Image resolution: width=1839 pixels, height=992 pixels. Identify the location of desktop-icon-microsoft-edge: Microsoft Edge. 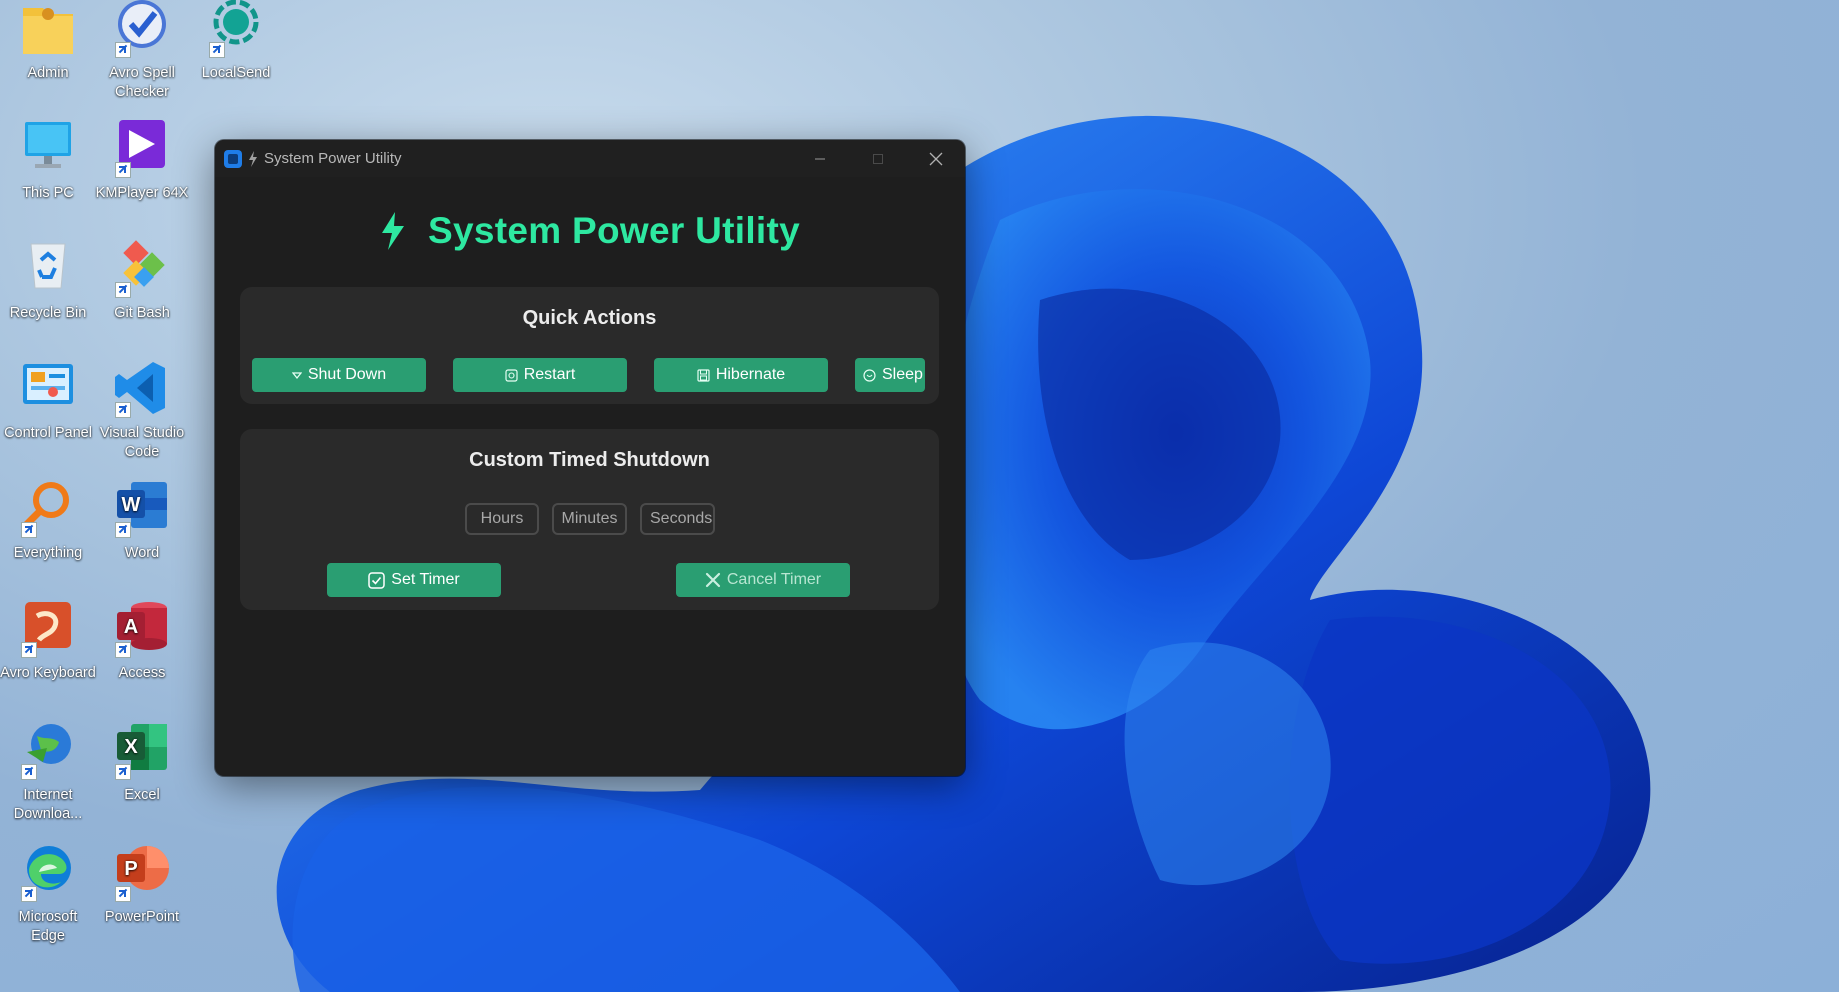
(48, 895).